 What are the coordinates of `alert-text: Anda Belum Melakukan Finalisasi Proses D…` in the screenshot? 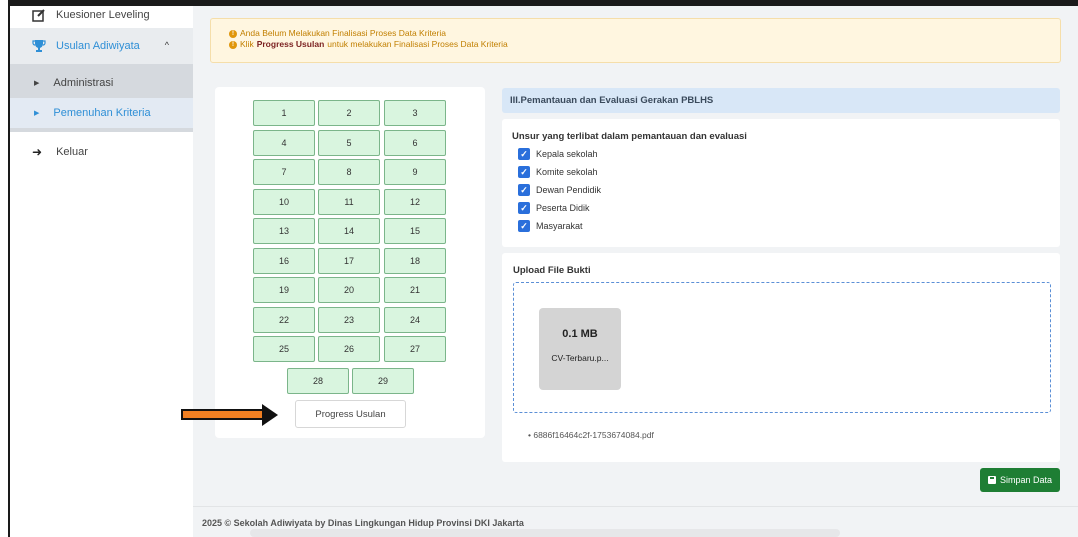 It's located at (343, 33).